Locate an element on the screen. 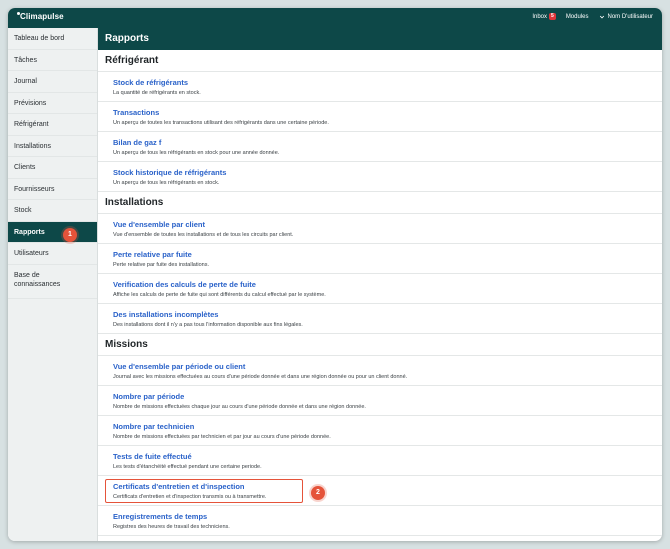 This screenshot has height=549, width=670. top-nav: Inbox 5 Modules Nom D'utilisateur is located at coordinates (592, 16).